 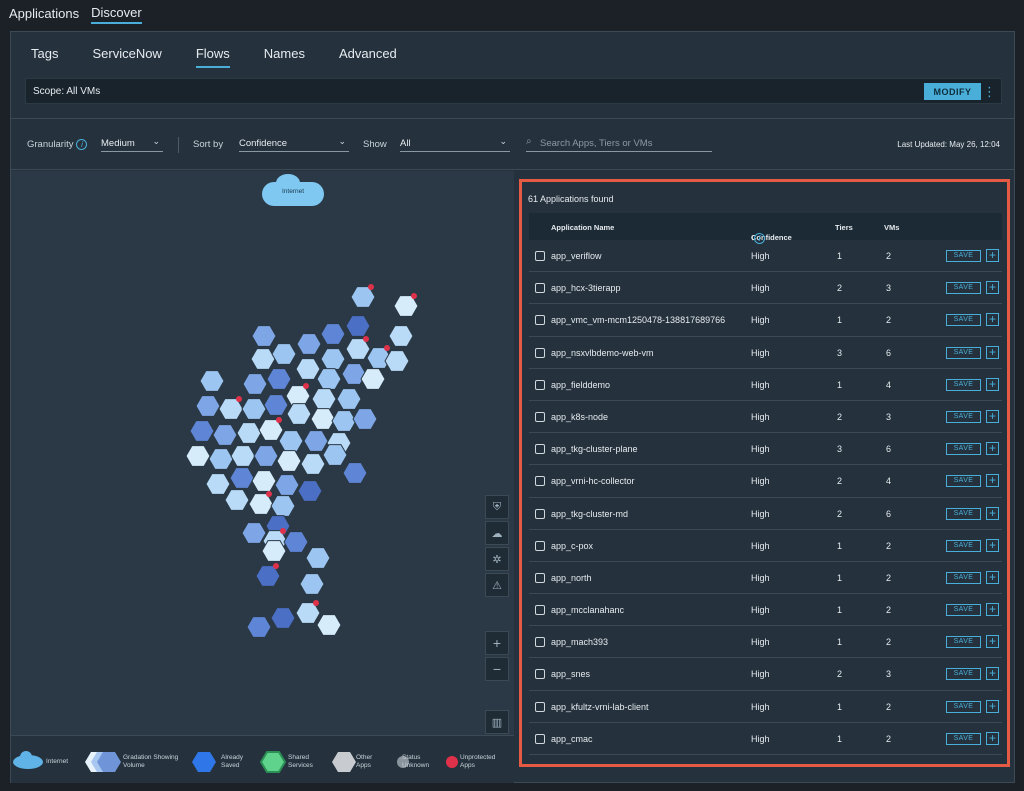 What do you see at coordinates (765, 256) in the screenshot?
I see `table-row: app_veriflow High 1 2 SAVE +` at bounding box center [765, 256].